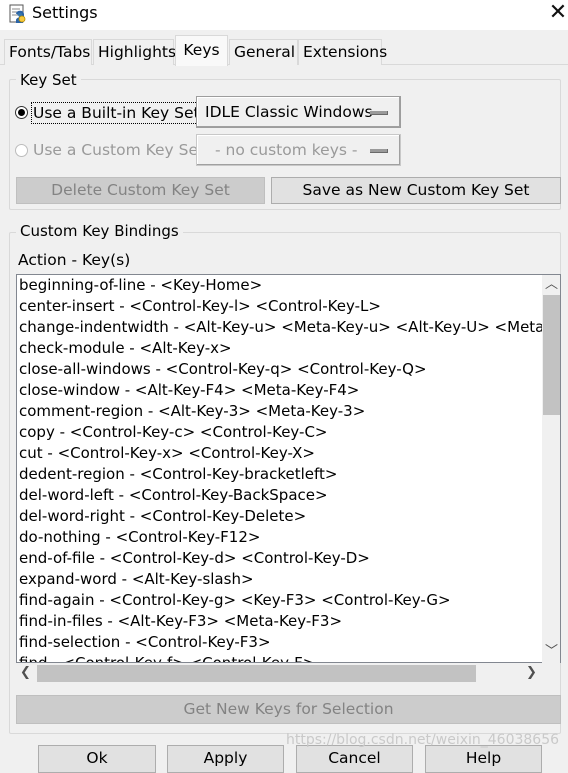  I want to click on scroll-up-icon: ︿, so click(551, 285).